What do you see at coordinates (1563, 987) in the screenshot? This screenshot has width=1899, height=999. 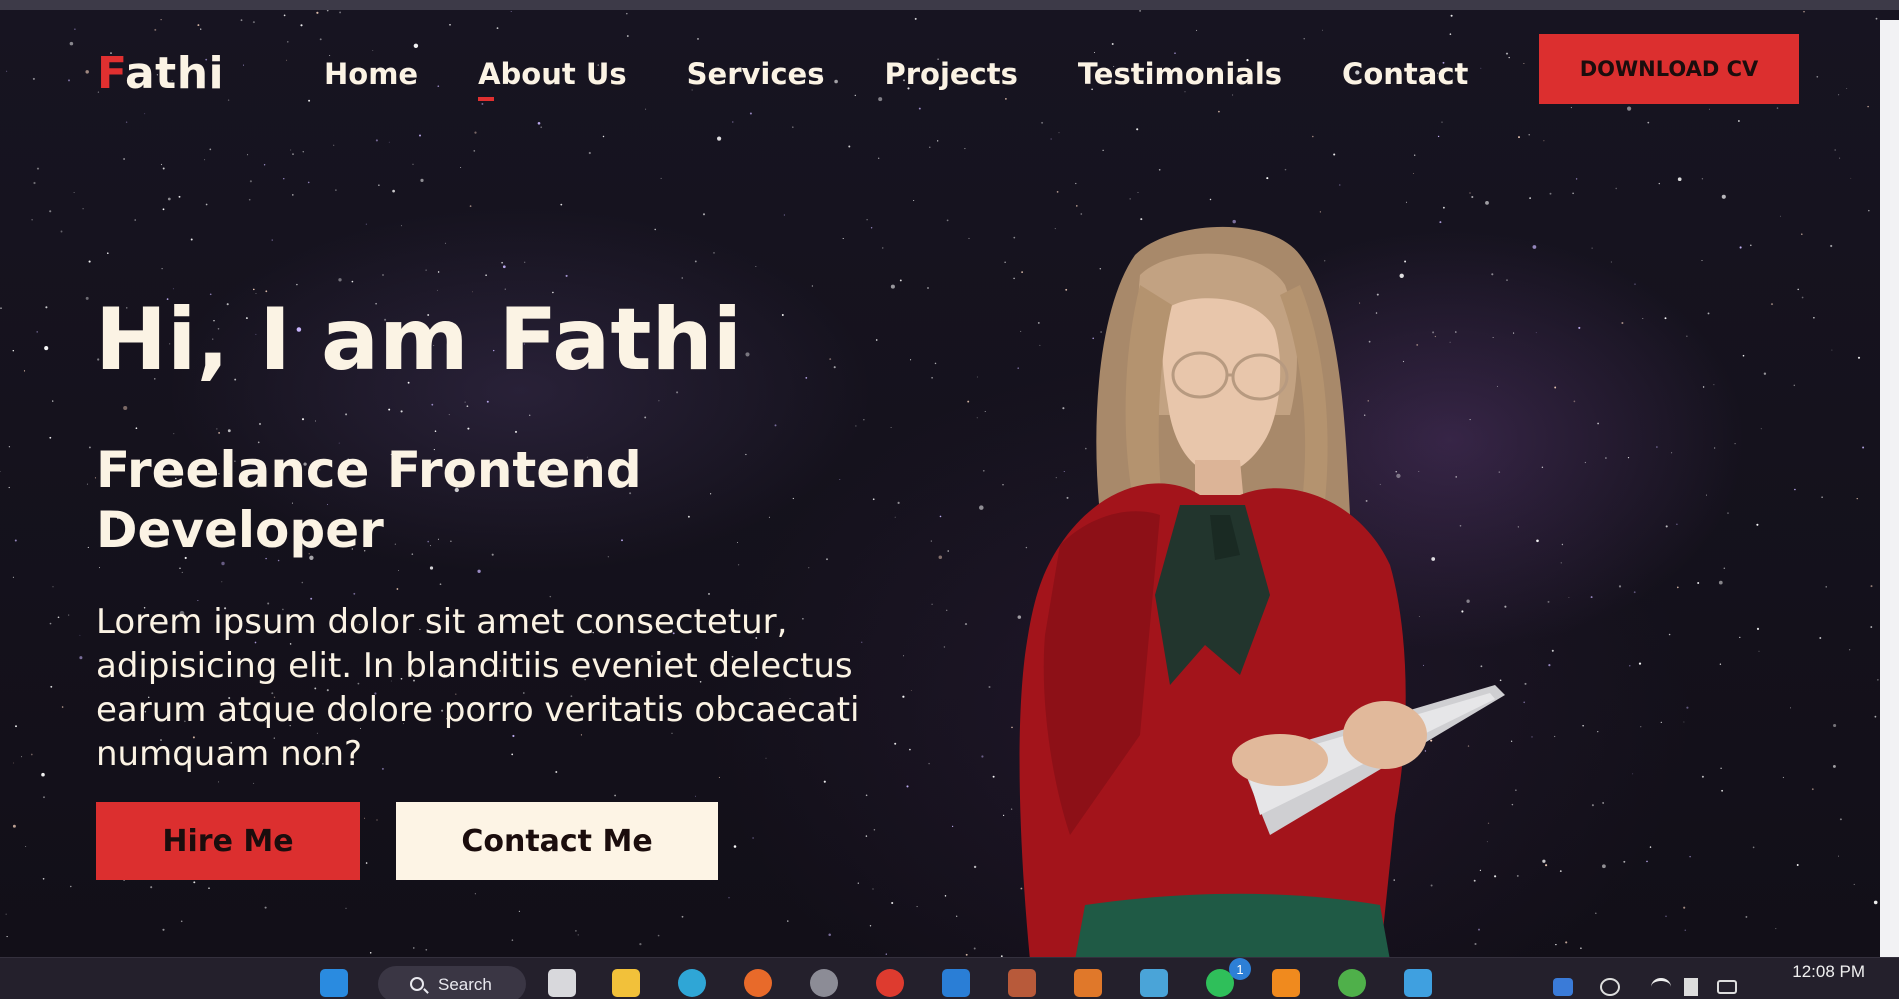 I see `security-tray-icon` at bounding box center [1563, 987].